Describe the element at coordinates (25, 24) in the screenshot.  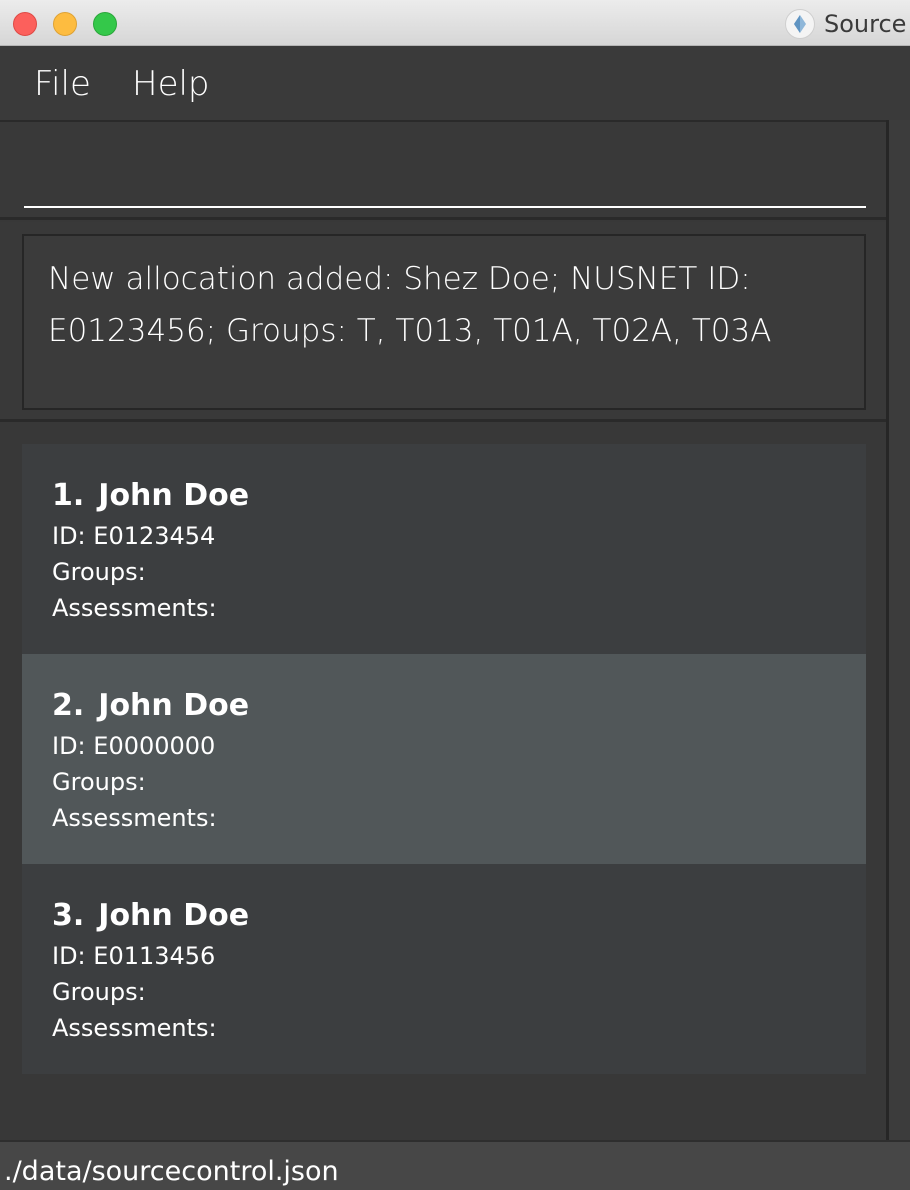
I see `close-window-button` at that location.